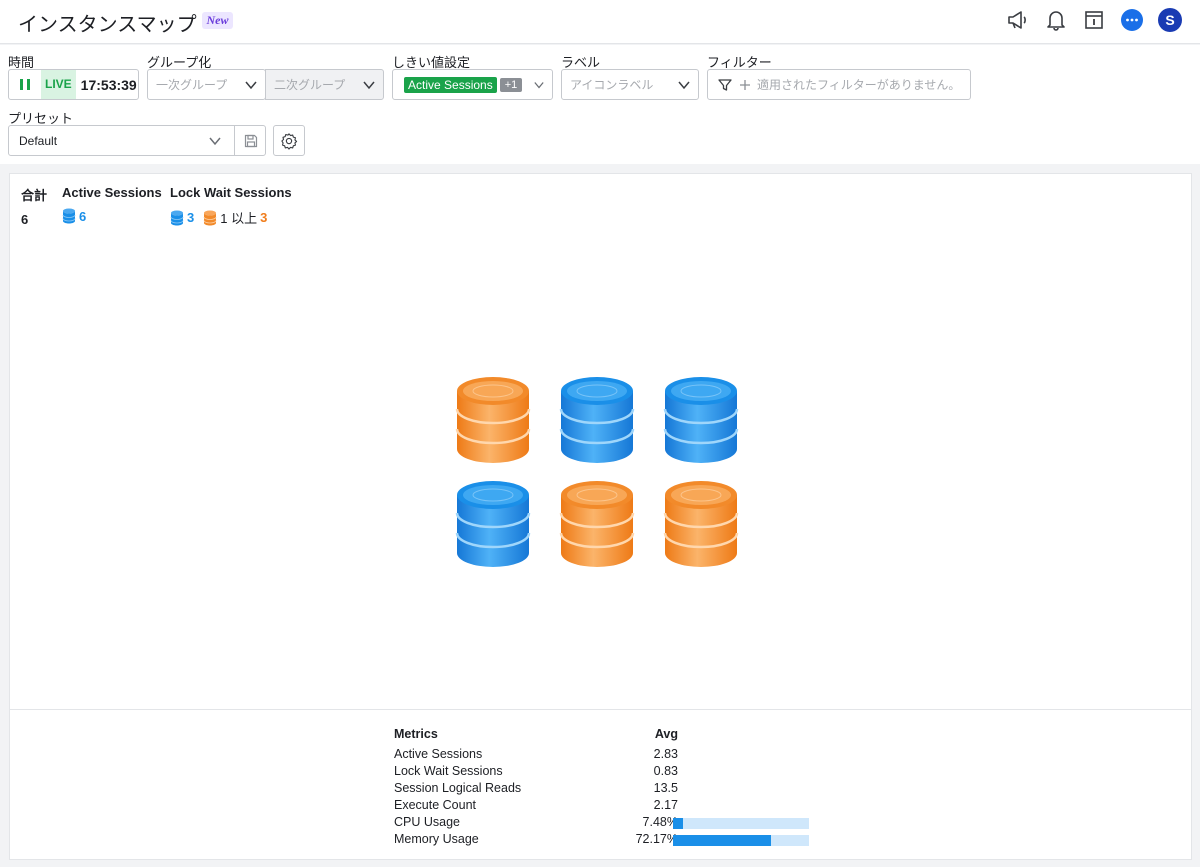 This screenshot has width=1200, height=867. Describe the element at coordinates (725, 84) in the screenshot. I see `filter-icon` at that location.